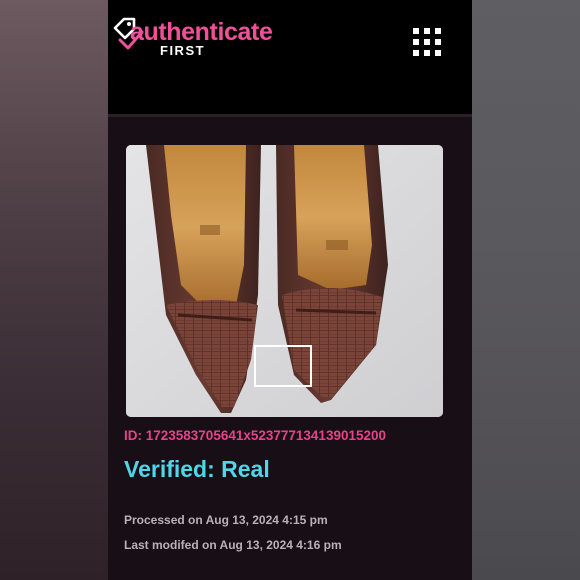  What do you see at coordinates (233, 545) in the screenshot?
I see `modified-timestamp: Last modifed on Aug 13, 2024 4:16 pm` at bounding box center [233, 545].